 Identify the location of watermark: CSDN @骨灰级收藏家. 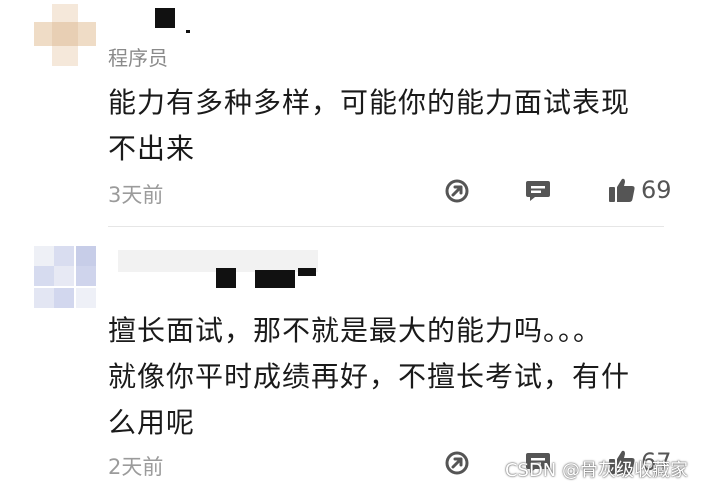
(596, 470).